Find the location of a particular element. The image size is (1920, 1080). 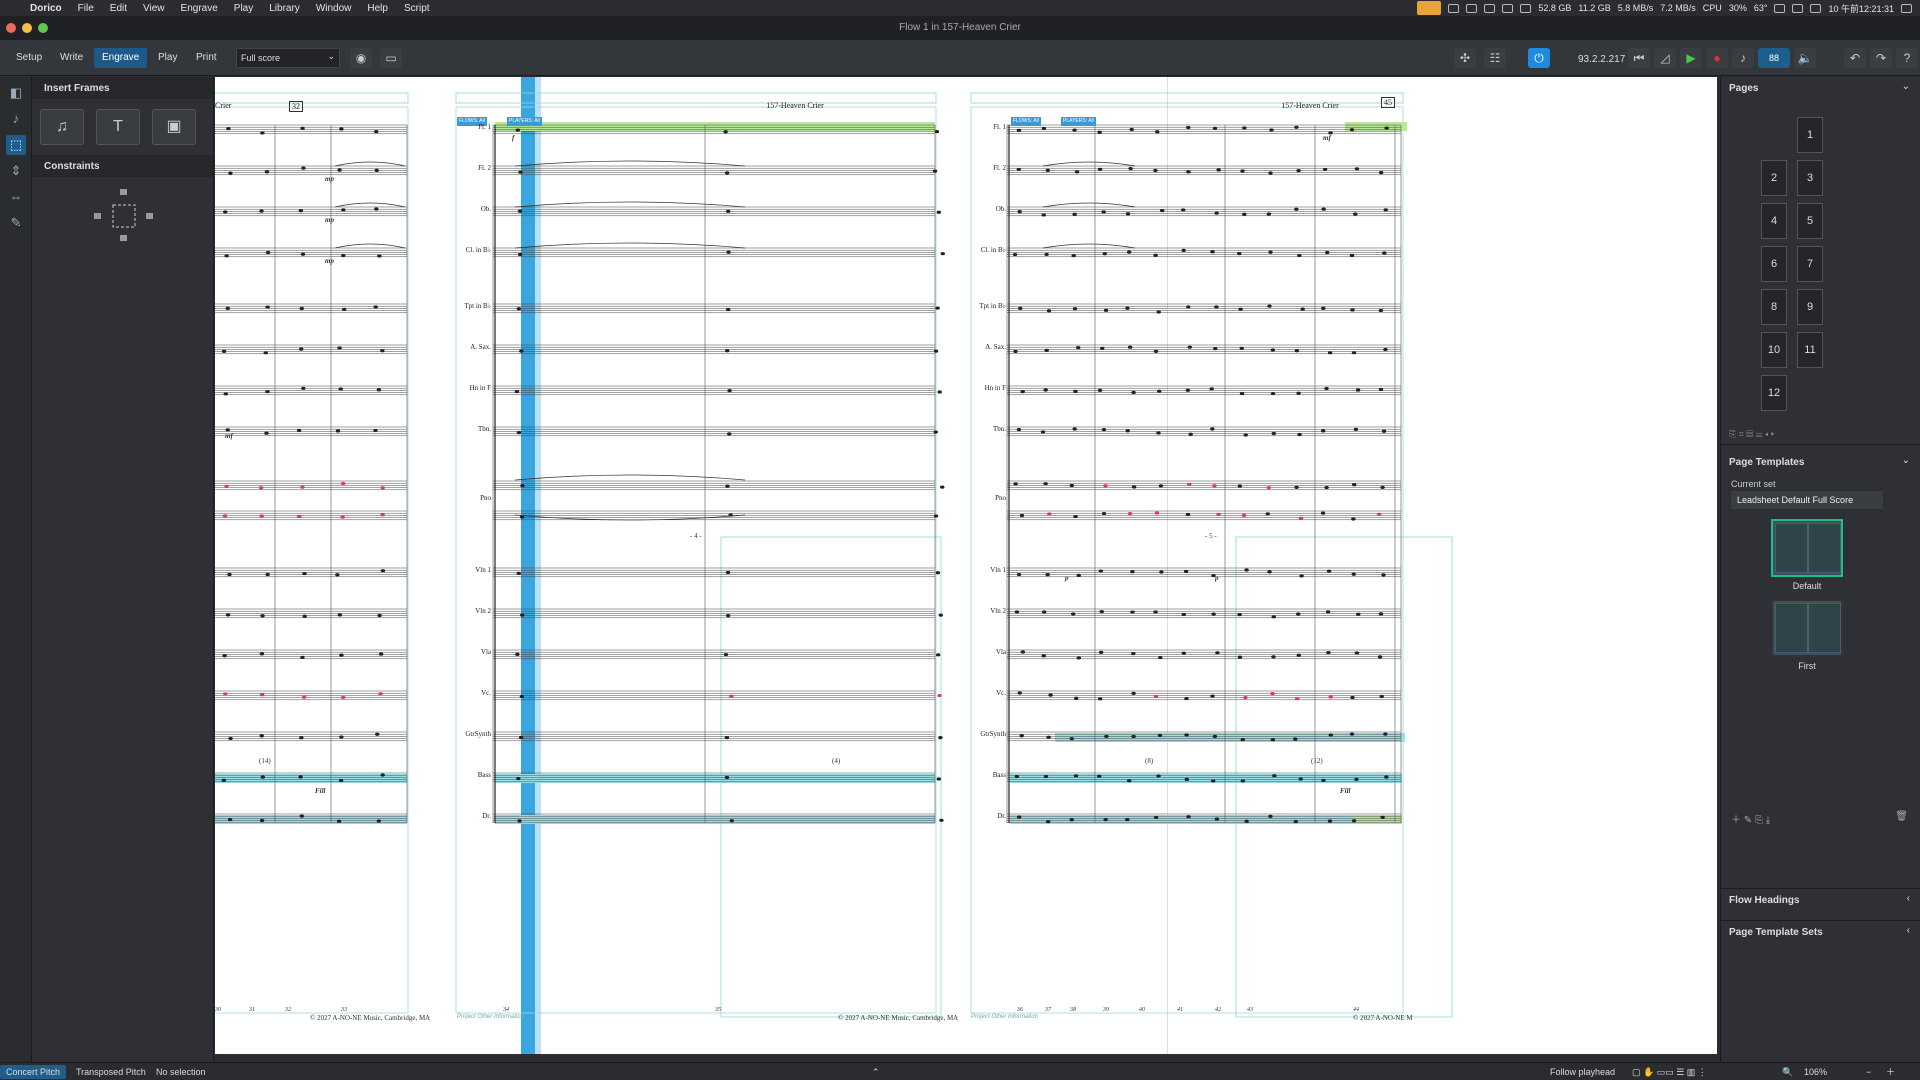

status-icon is located at coordinates (1526, 8).